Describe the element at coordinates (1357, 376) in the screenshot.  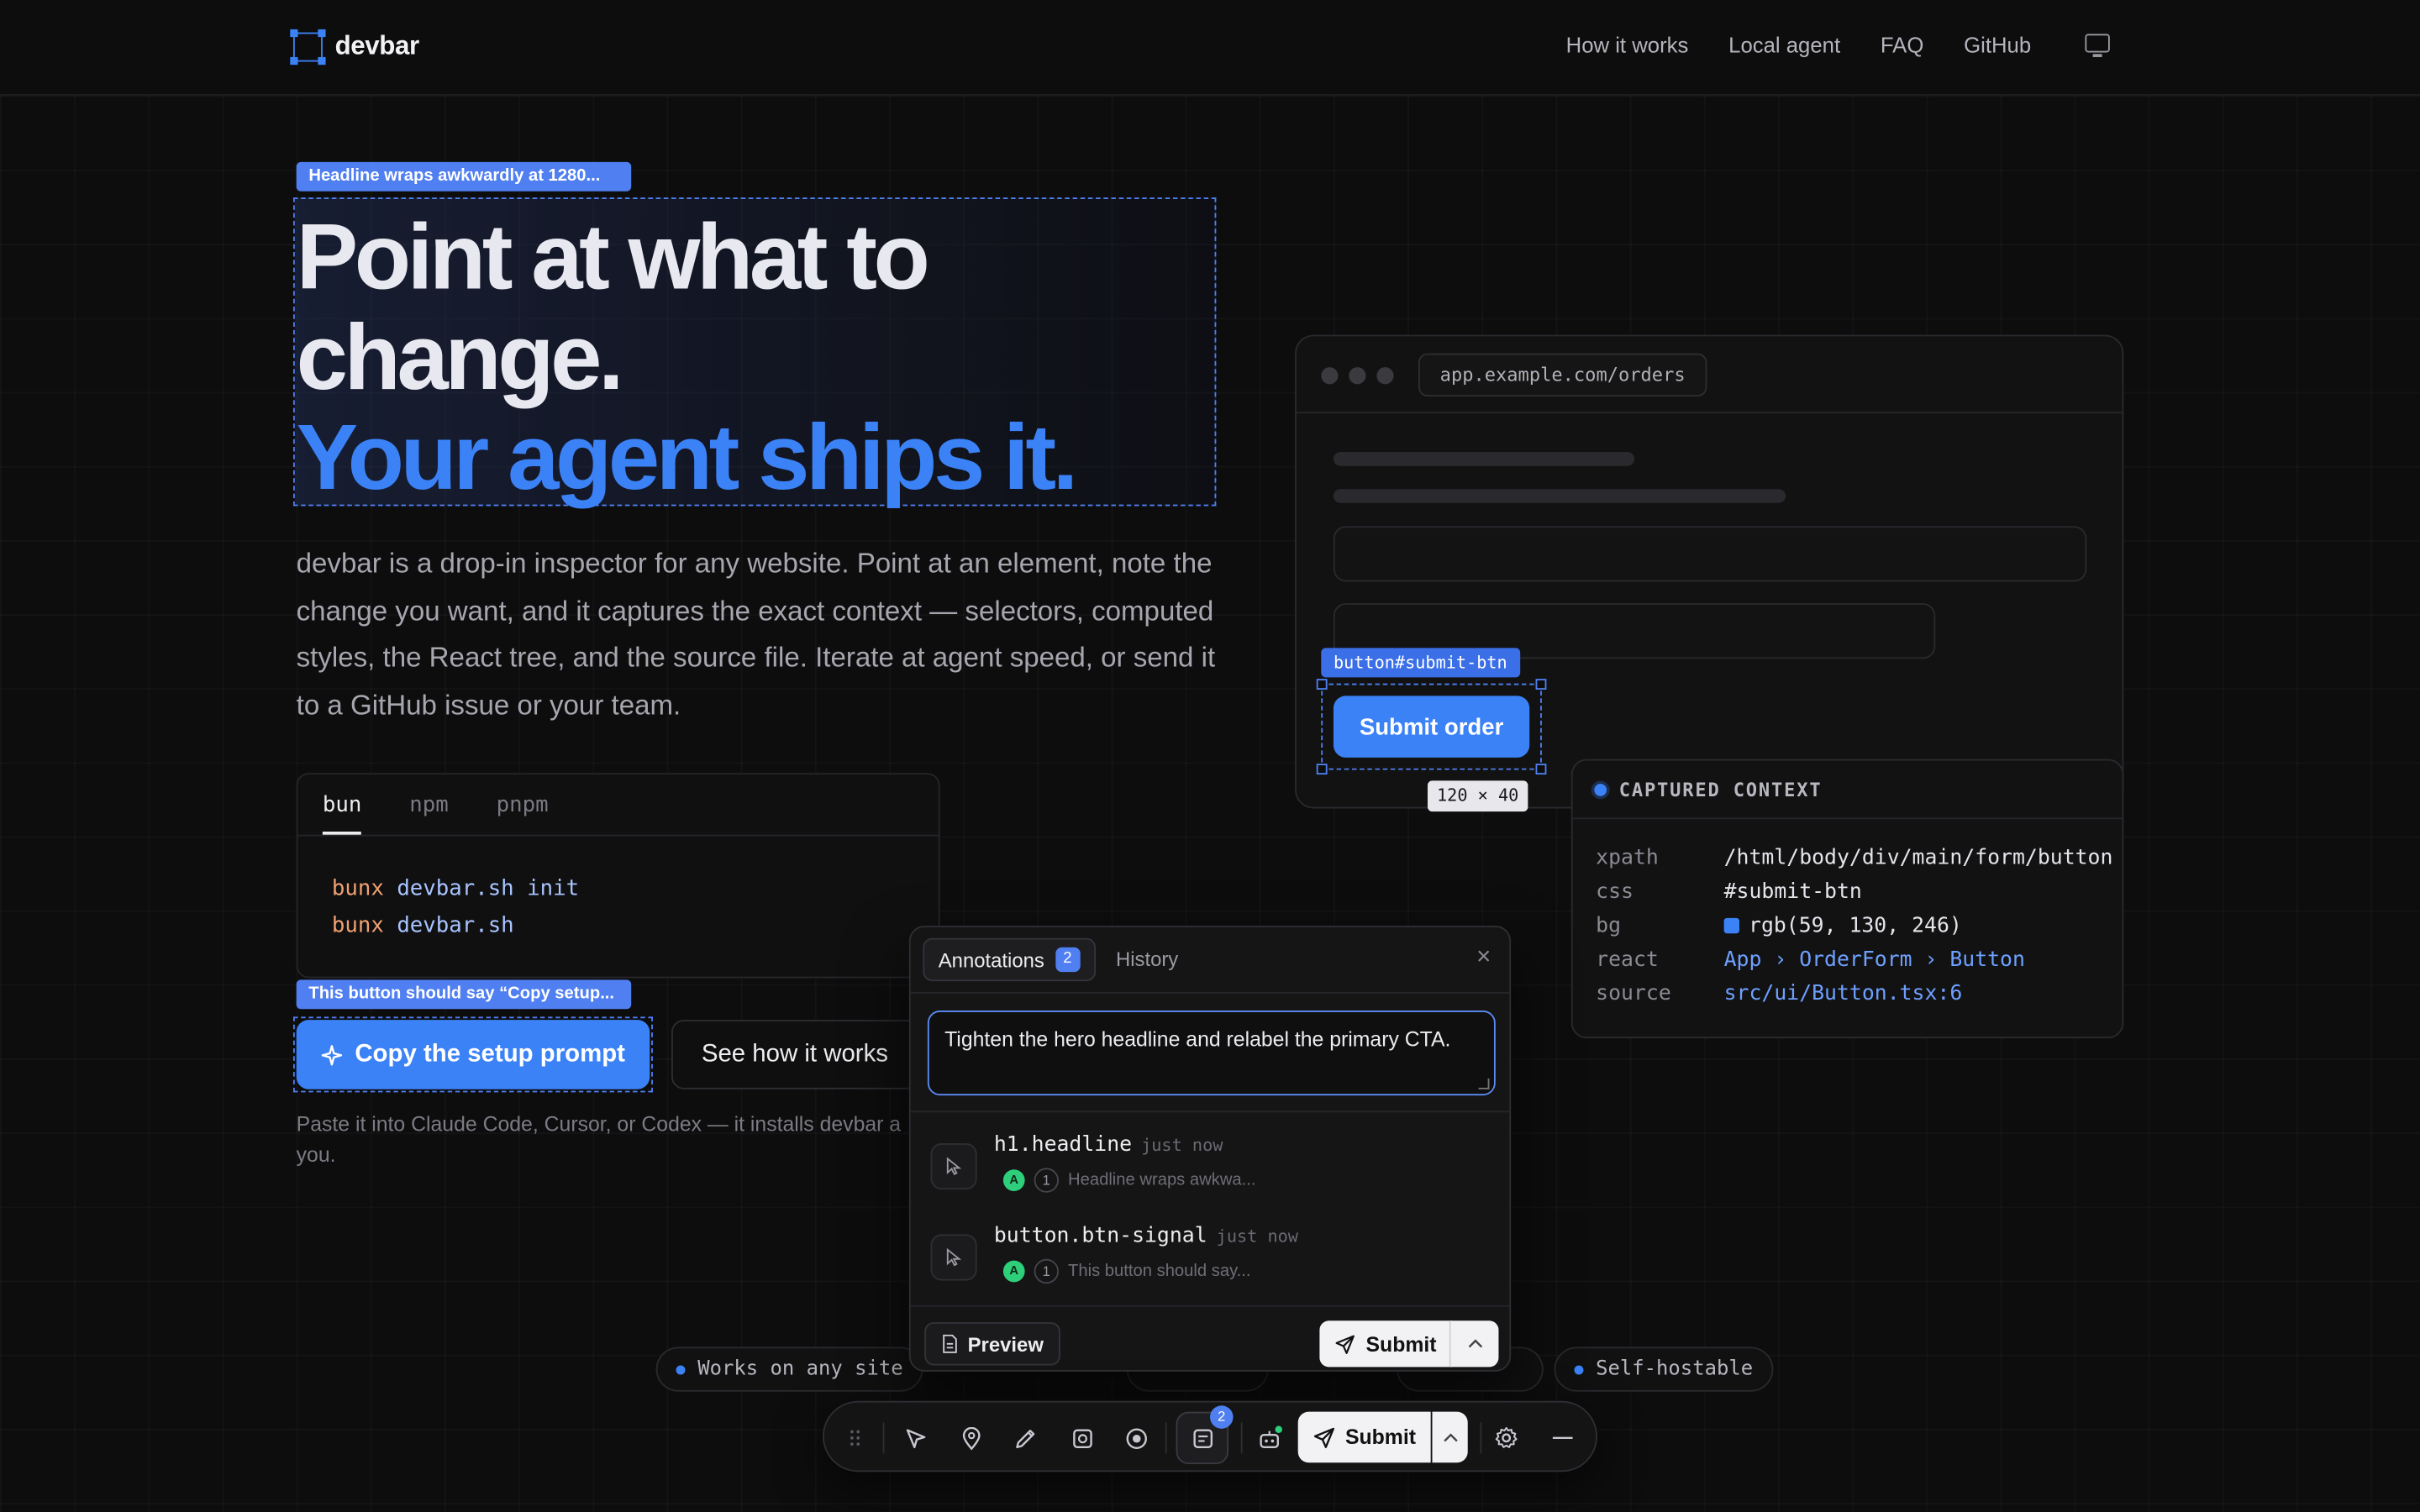
I see `window-dots` at that location.